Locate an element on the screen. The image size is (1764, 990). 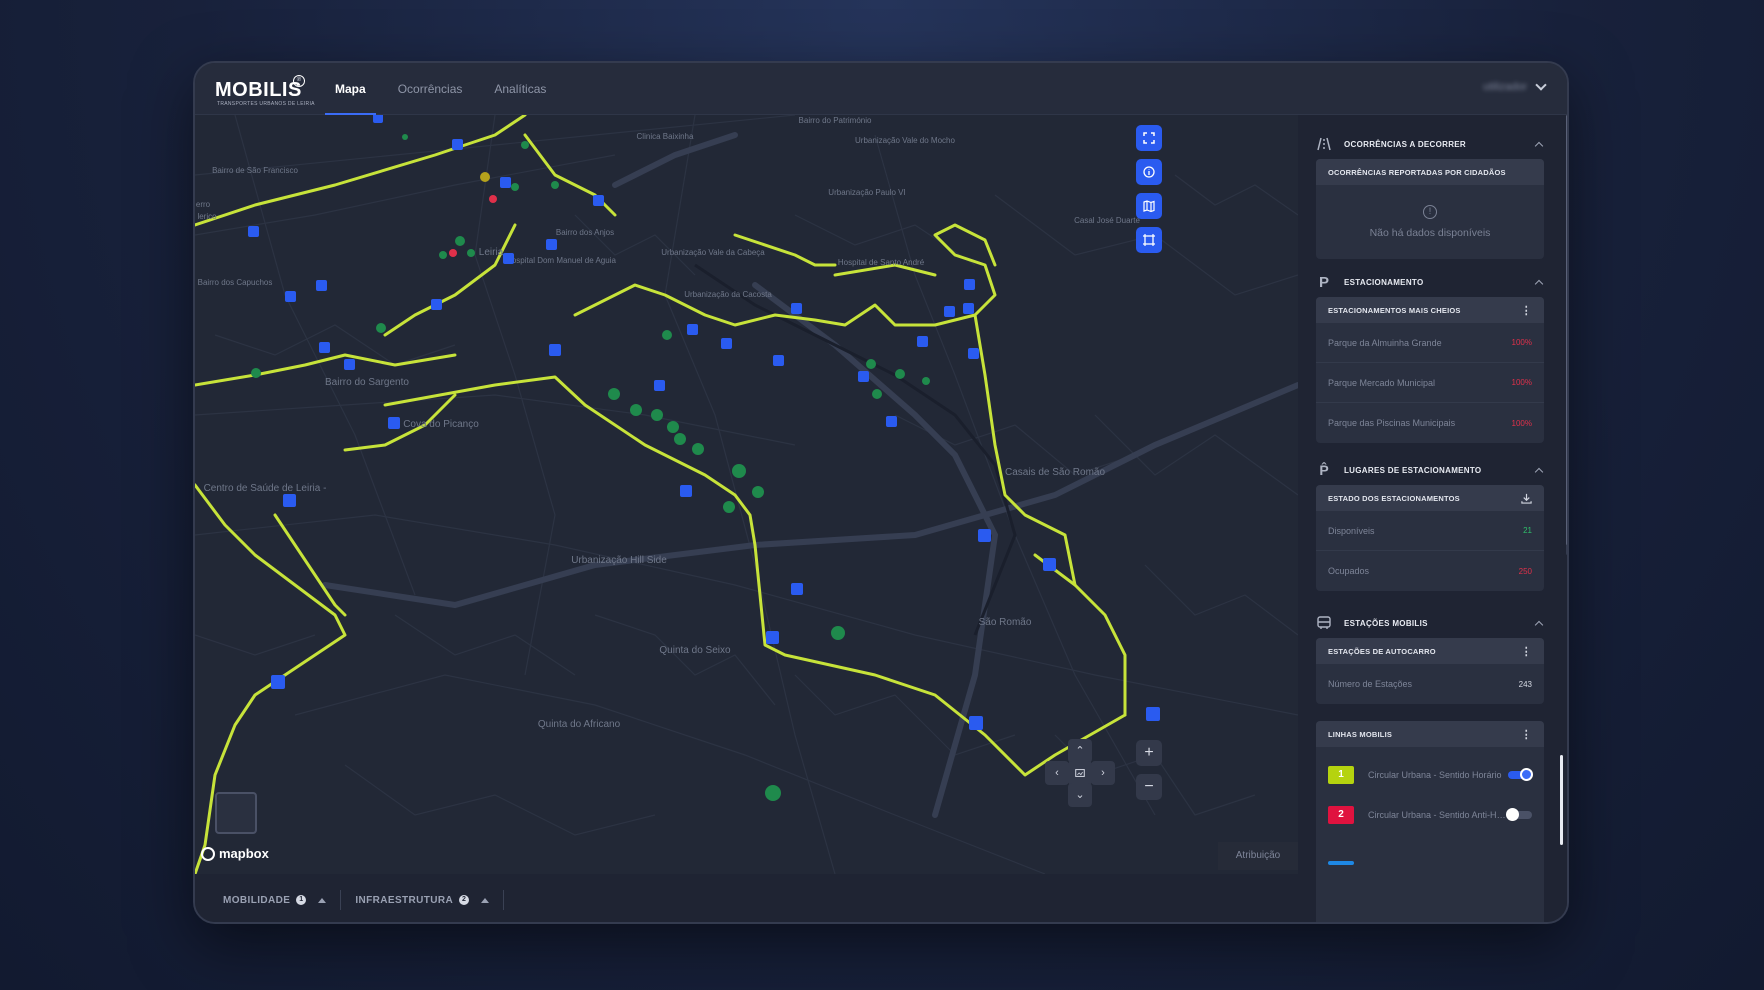
section-parking: P ESTACIONAMENTO is located at coordinates (1430, 282).